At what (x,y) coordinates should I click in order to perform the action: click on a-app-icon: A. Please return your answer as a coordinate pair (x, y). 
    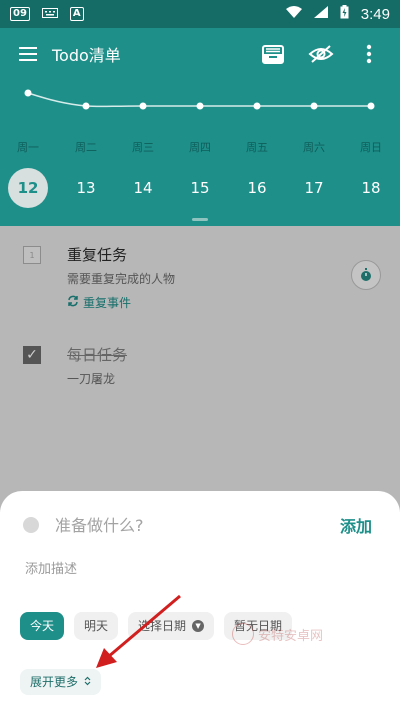
    Looking at the image, I should click on (76, 14).